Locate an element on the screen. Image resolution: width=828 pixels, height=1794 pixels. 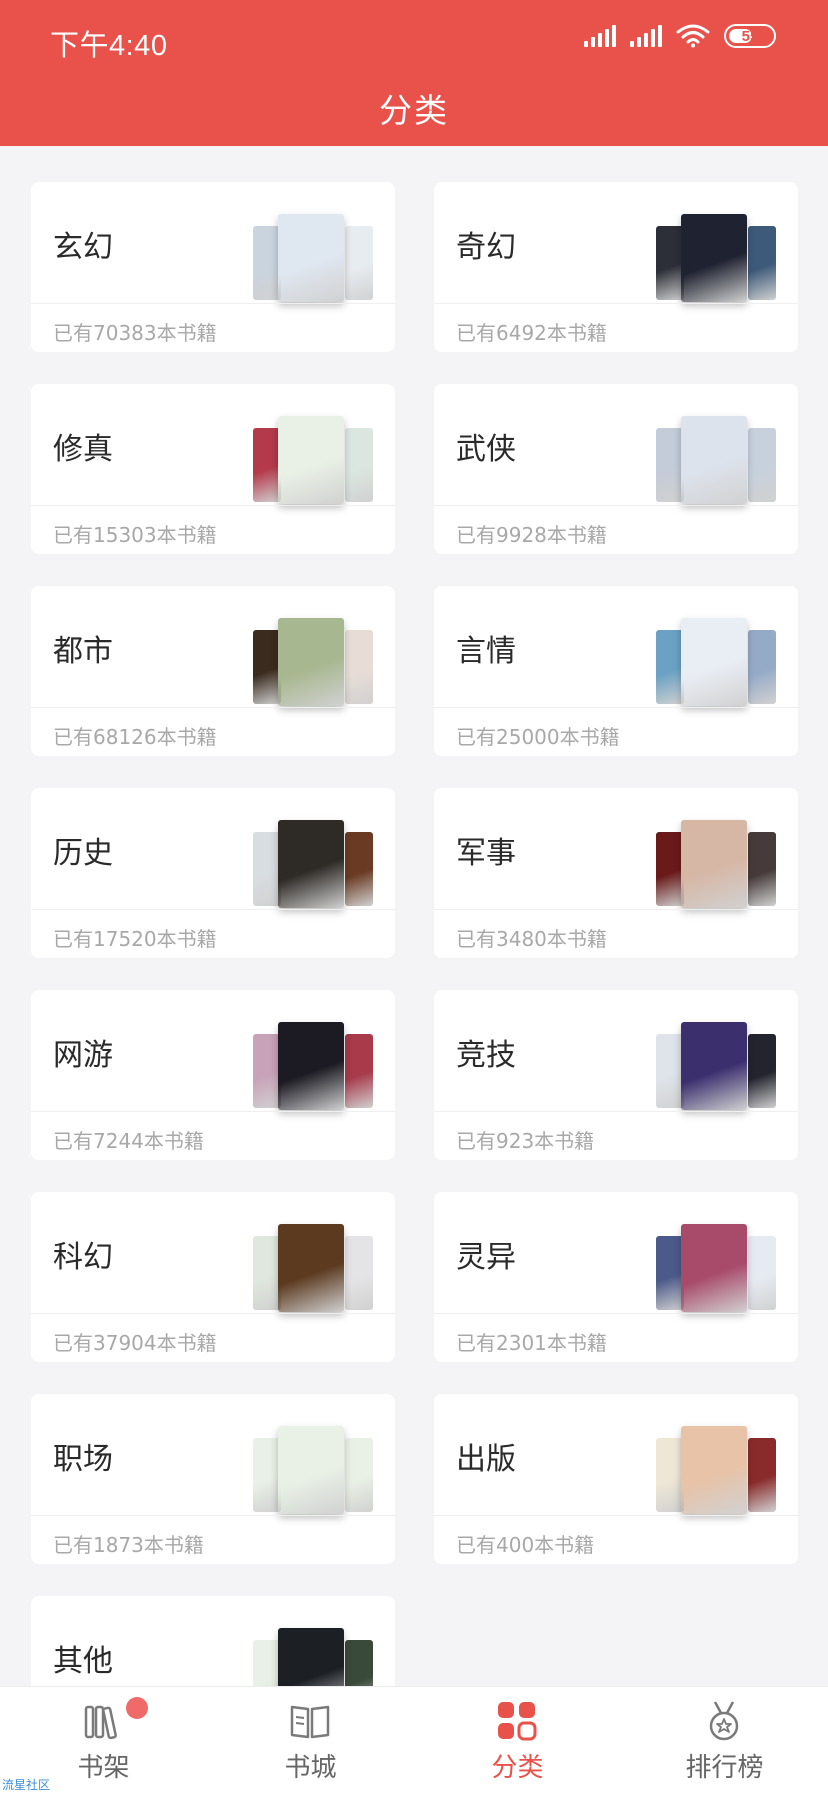
category-name: 历史 is located at coordinates (83, 853).